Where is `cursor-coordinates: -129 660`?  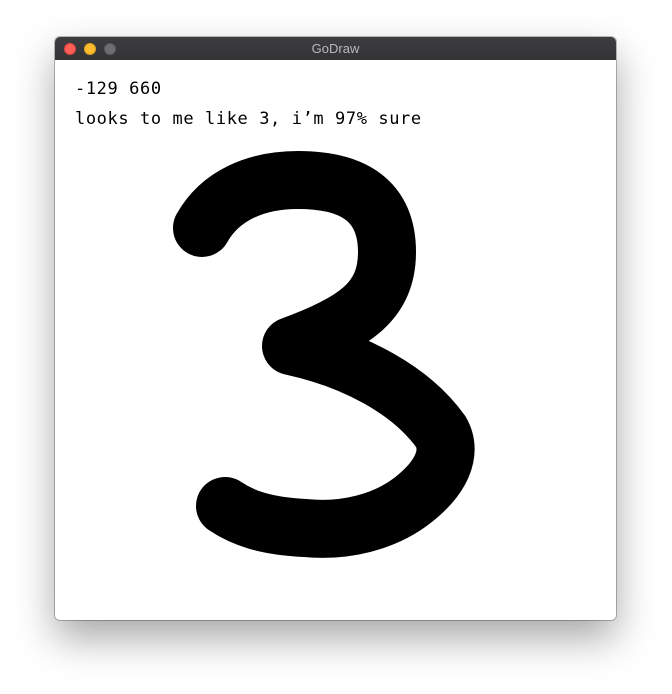
cursor-coordinates: -129 660 is located at coordinates (118, 89).